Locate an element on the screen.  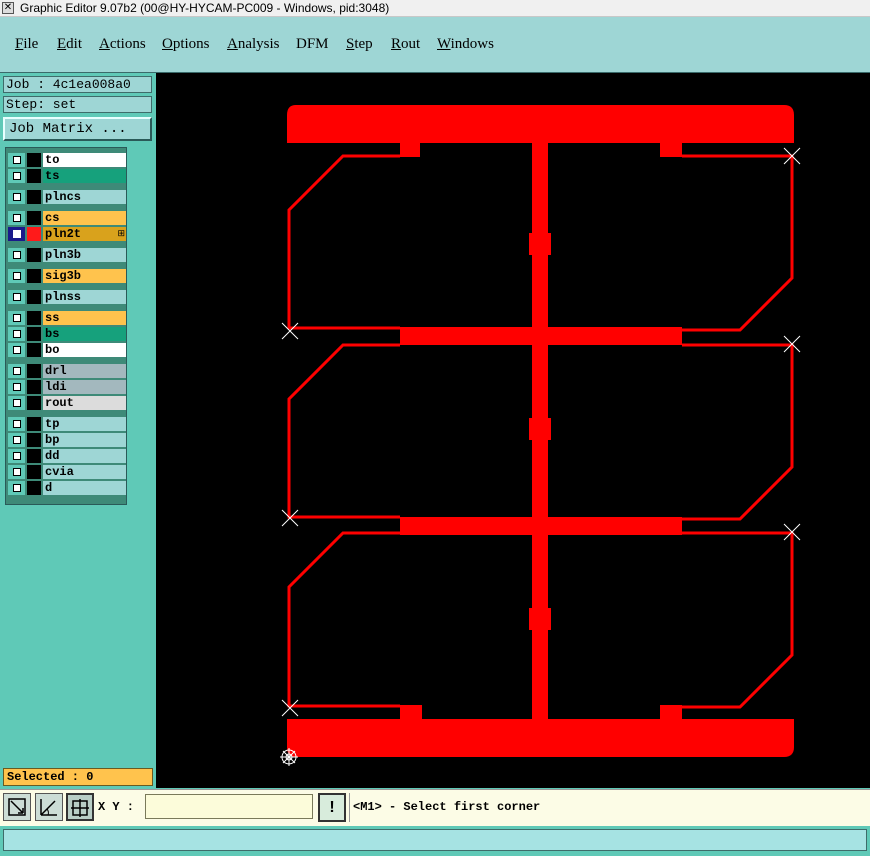
menu-analysis-mnemonic: A is located at coordinates (232, 44).